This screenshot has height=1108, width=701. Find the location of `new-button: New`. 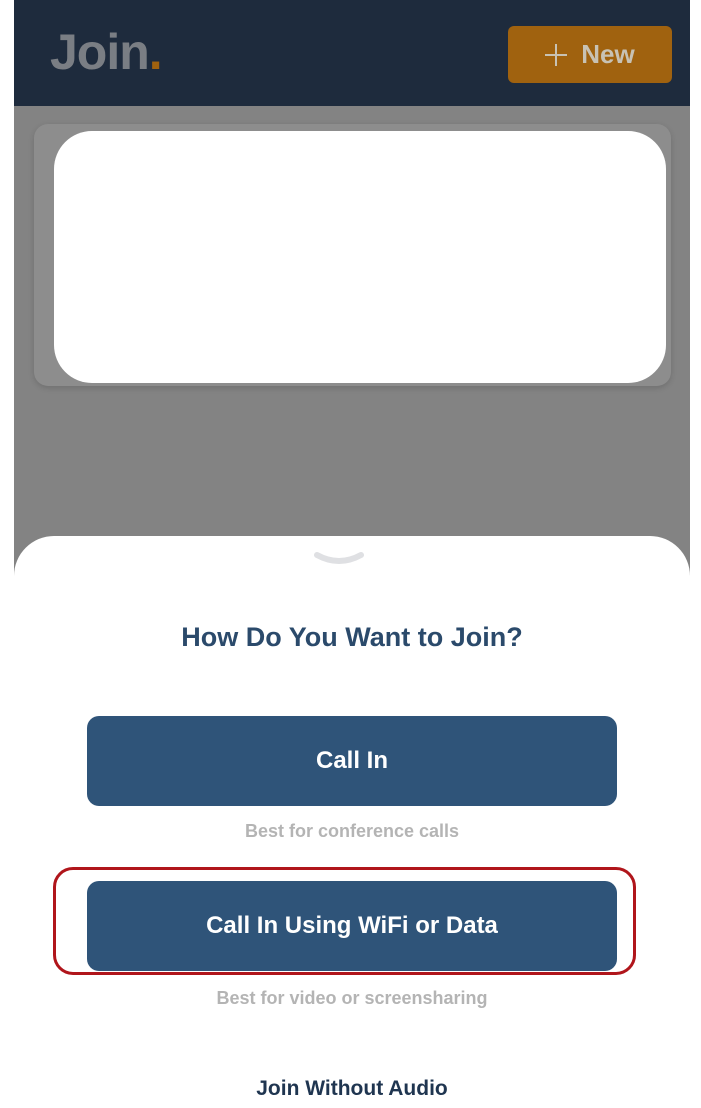

new-button: New is located at coordinates (590, 54).